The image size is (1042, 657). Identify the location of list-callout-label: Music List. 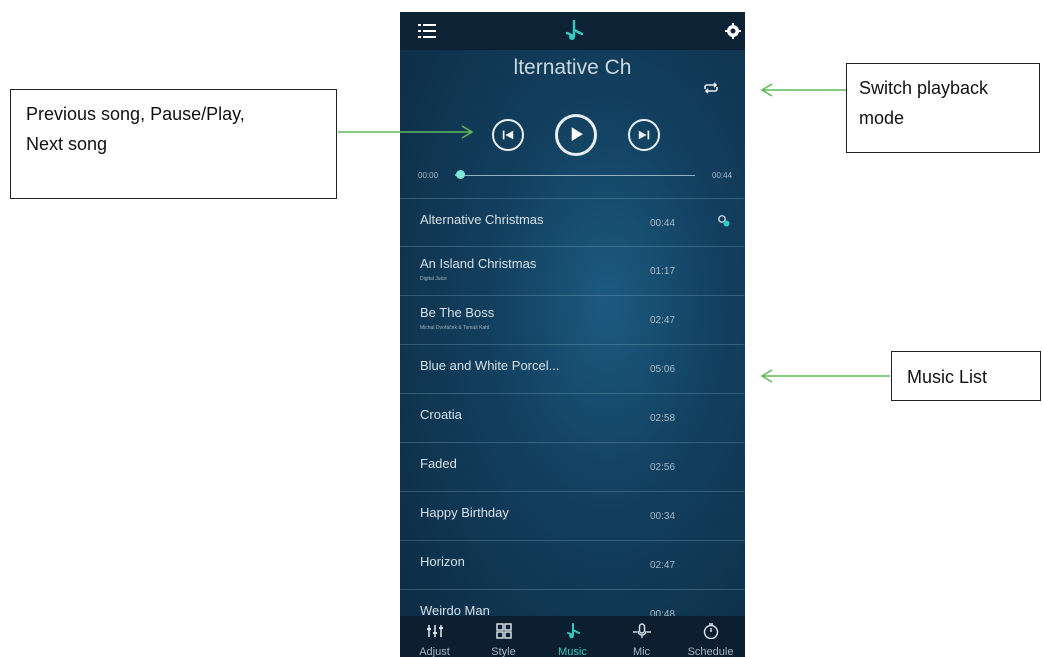
(947, 377).